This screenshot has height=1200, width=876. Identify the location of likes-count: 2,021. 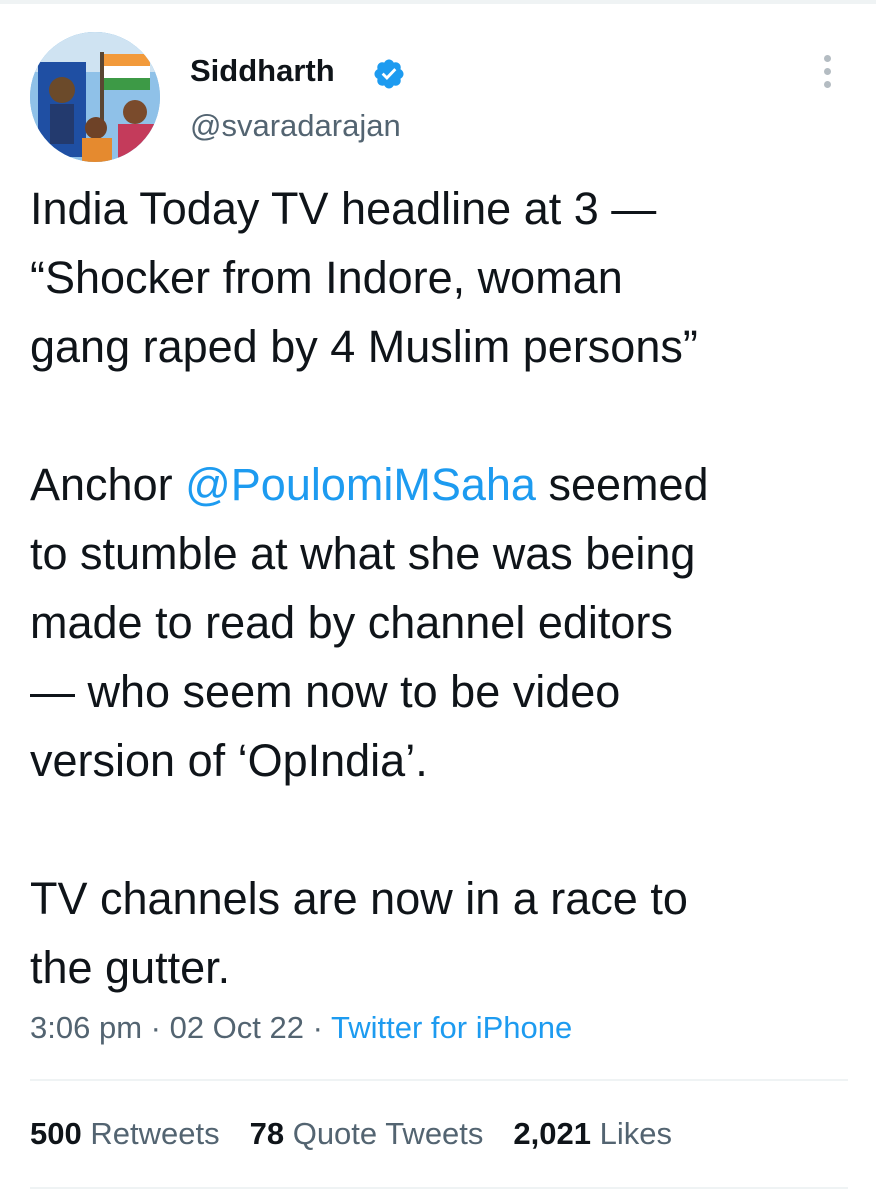
(552, 1133).